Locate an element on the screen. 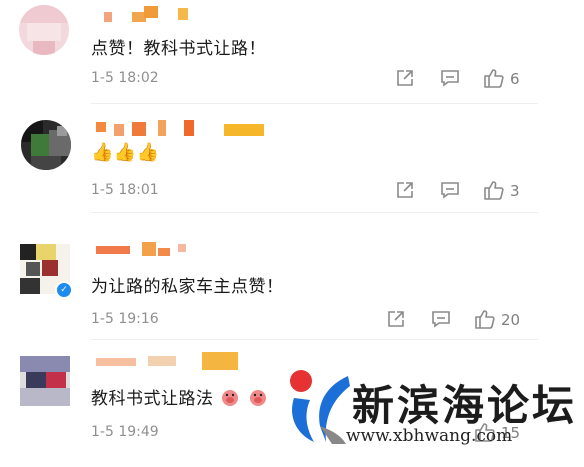 The height and width of the screenshot is (467, 584). comment-time: 1-5 18:02 is located at coordinates (125, 78).